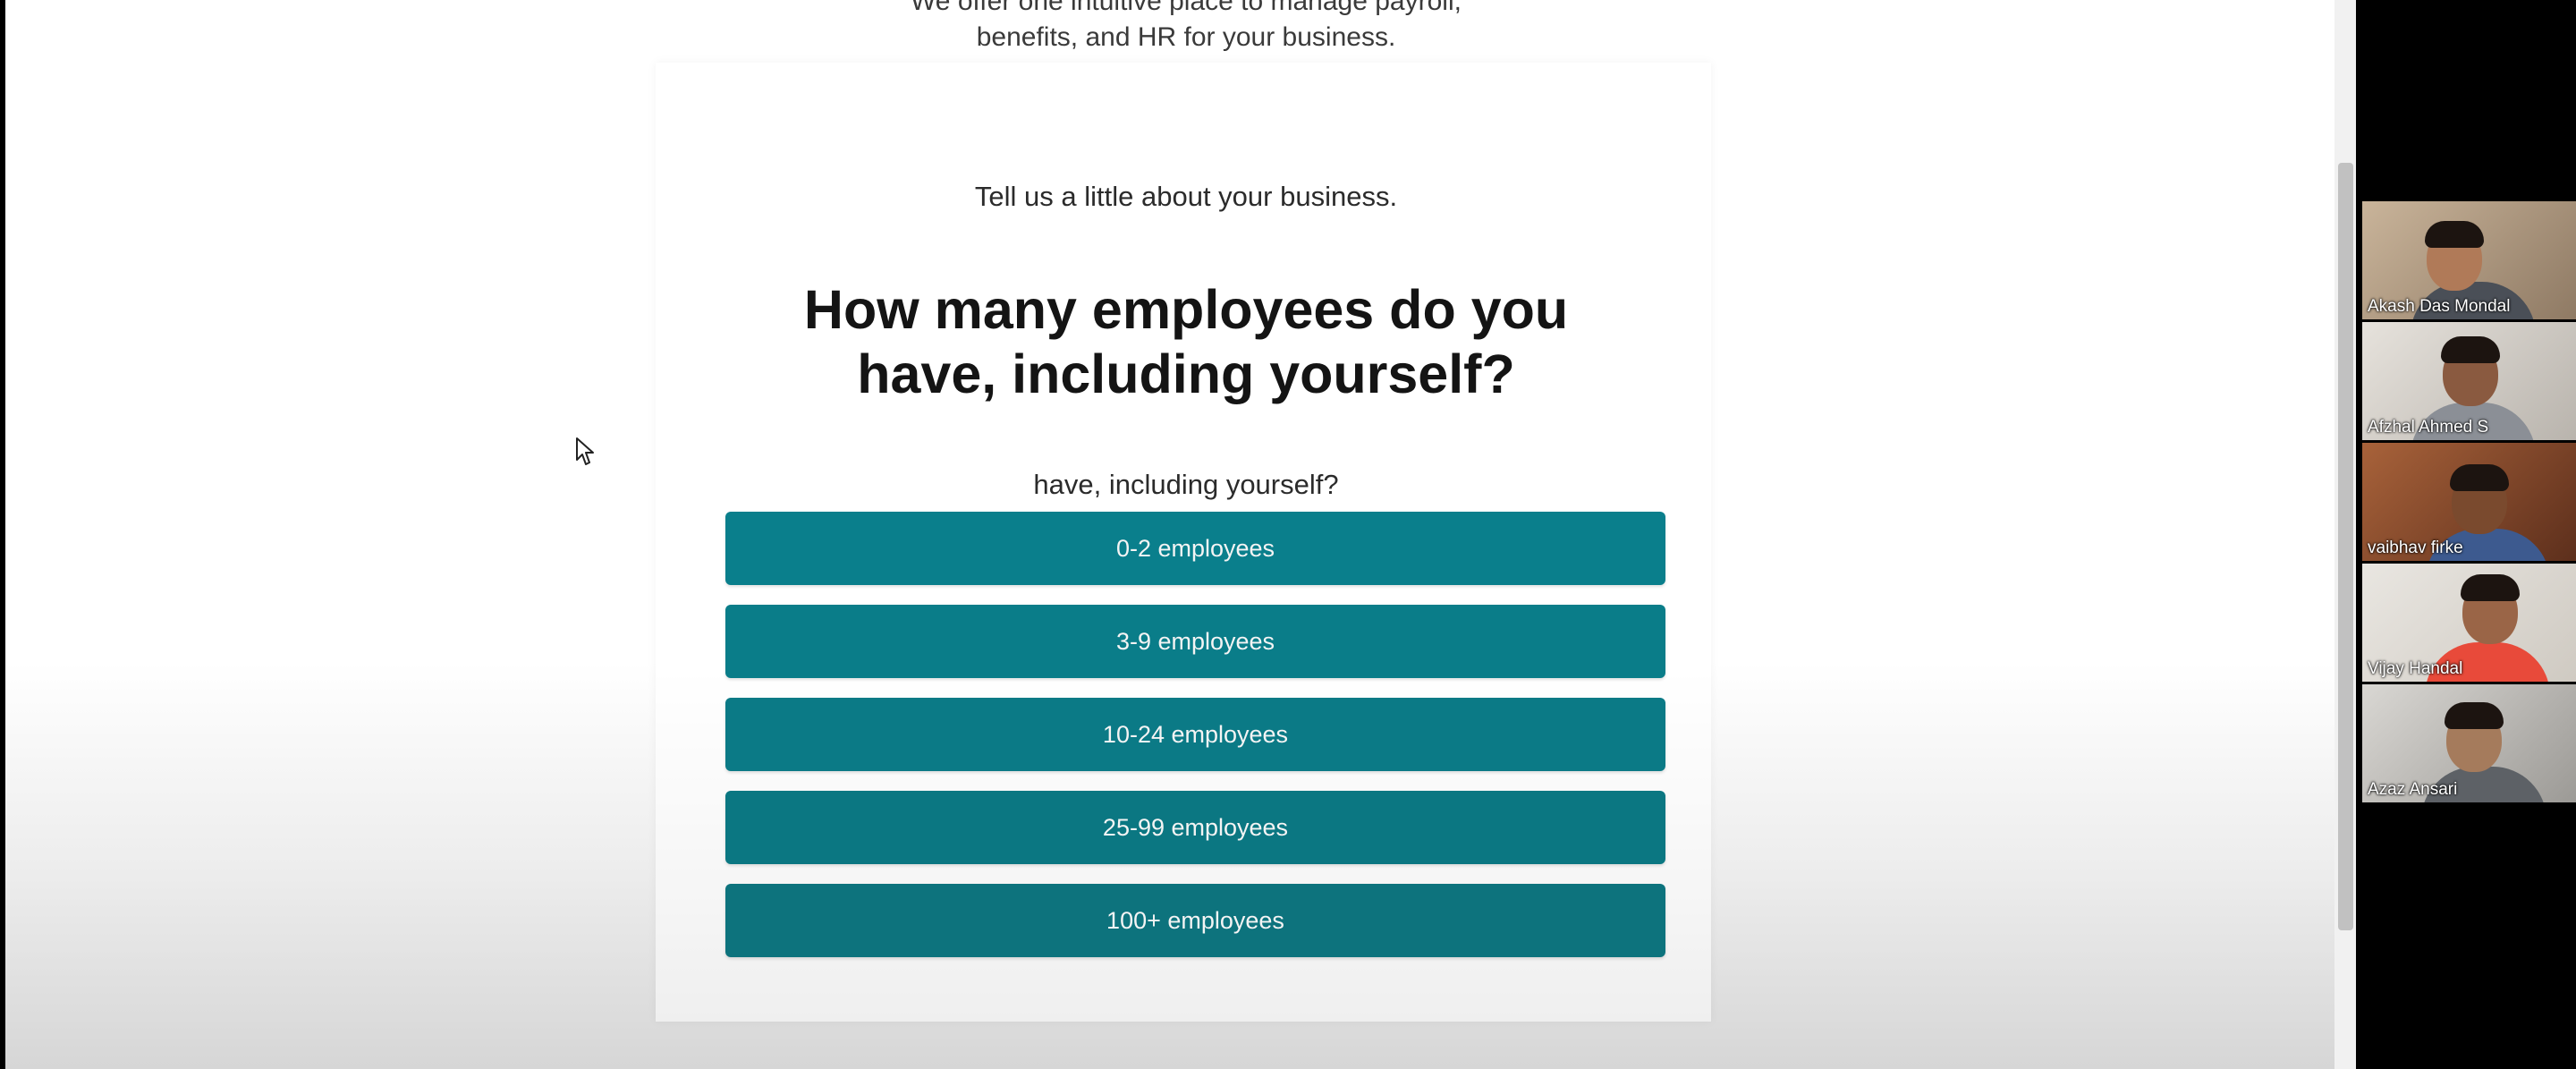 The width and height of the screenshot is (2576, 1069). Describe the element at coordinates (1186, 374) in the screenshot. I see `question-line-2: have, including yourself?` at that location.